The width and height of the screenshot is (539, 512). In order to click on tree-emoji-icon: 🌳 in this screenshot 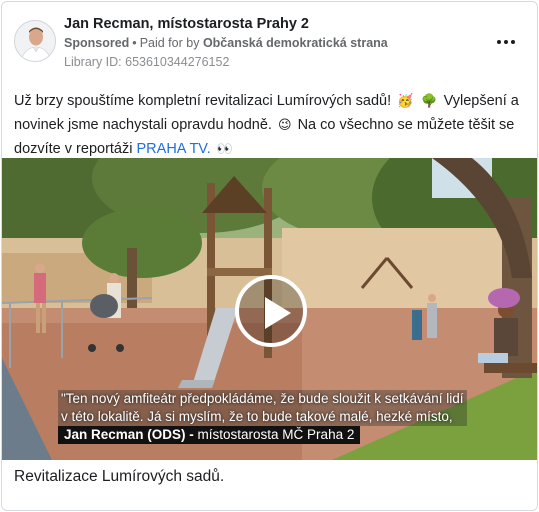, I will do `click(429, 100)`.